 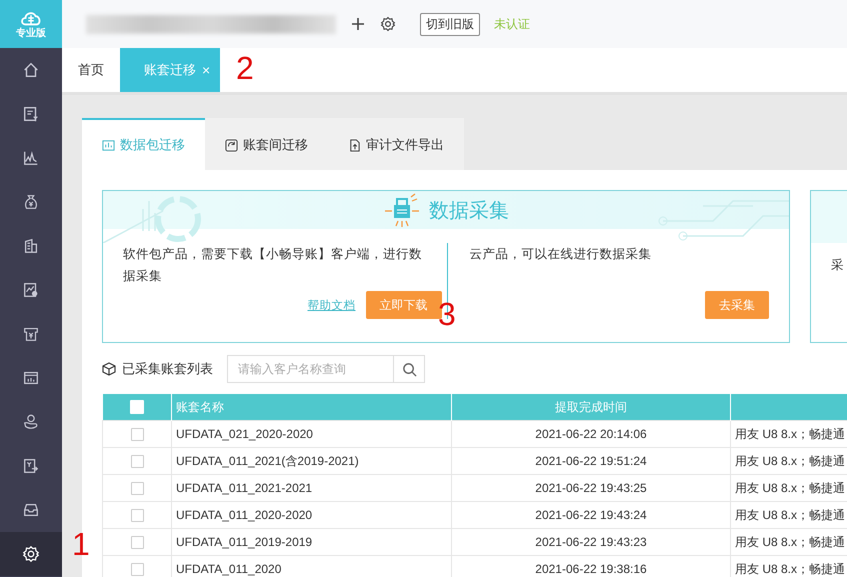 What do you see at coordinates (31, 510) in the screenshot?
I see `inbox-icon` at bounding box center [31, 510].